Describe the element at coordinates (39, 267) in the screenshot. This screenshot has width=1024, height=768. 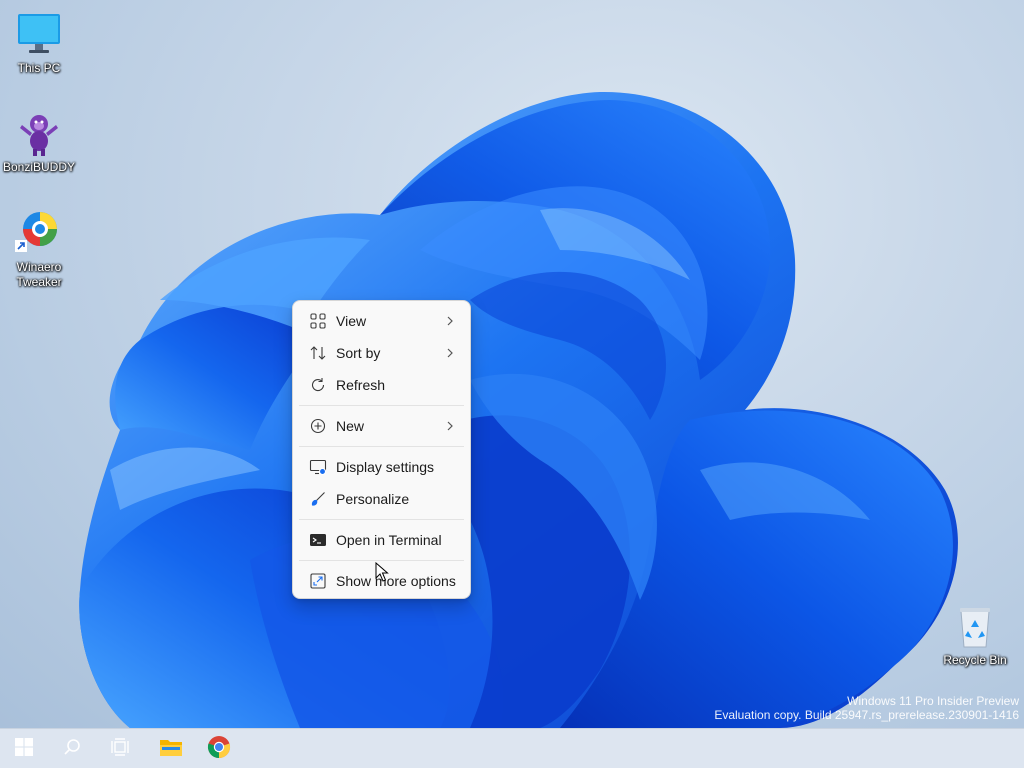
I see `label-line-1: Winaero` at that location.